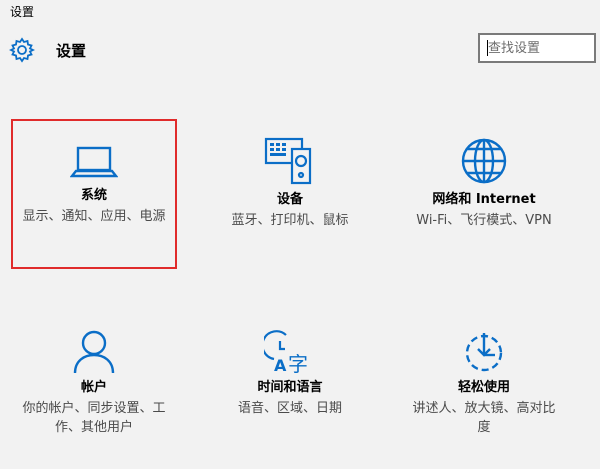  I want to click on tile-devices-name: 设备, so click(289, 199).